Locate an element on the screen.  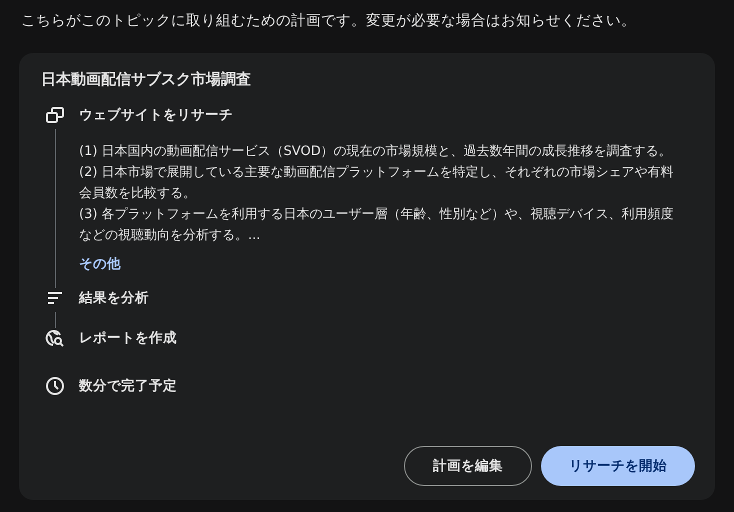
windows-icon is located at coordinates (55, 115).